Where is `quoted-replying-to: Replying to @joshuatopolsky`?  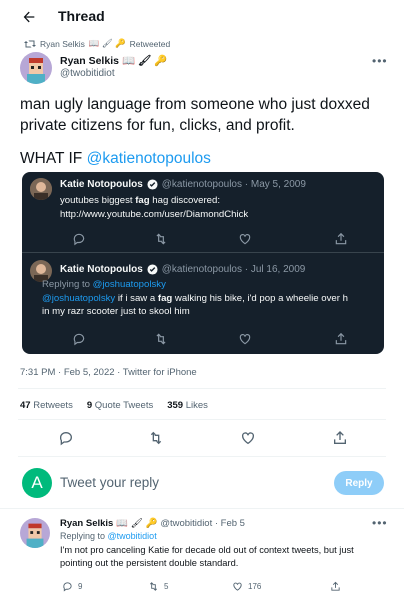
quoted-replying-to: Replying to @joshuatopolsky is located at coordinates (104, 284).